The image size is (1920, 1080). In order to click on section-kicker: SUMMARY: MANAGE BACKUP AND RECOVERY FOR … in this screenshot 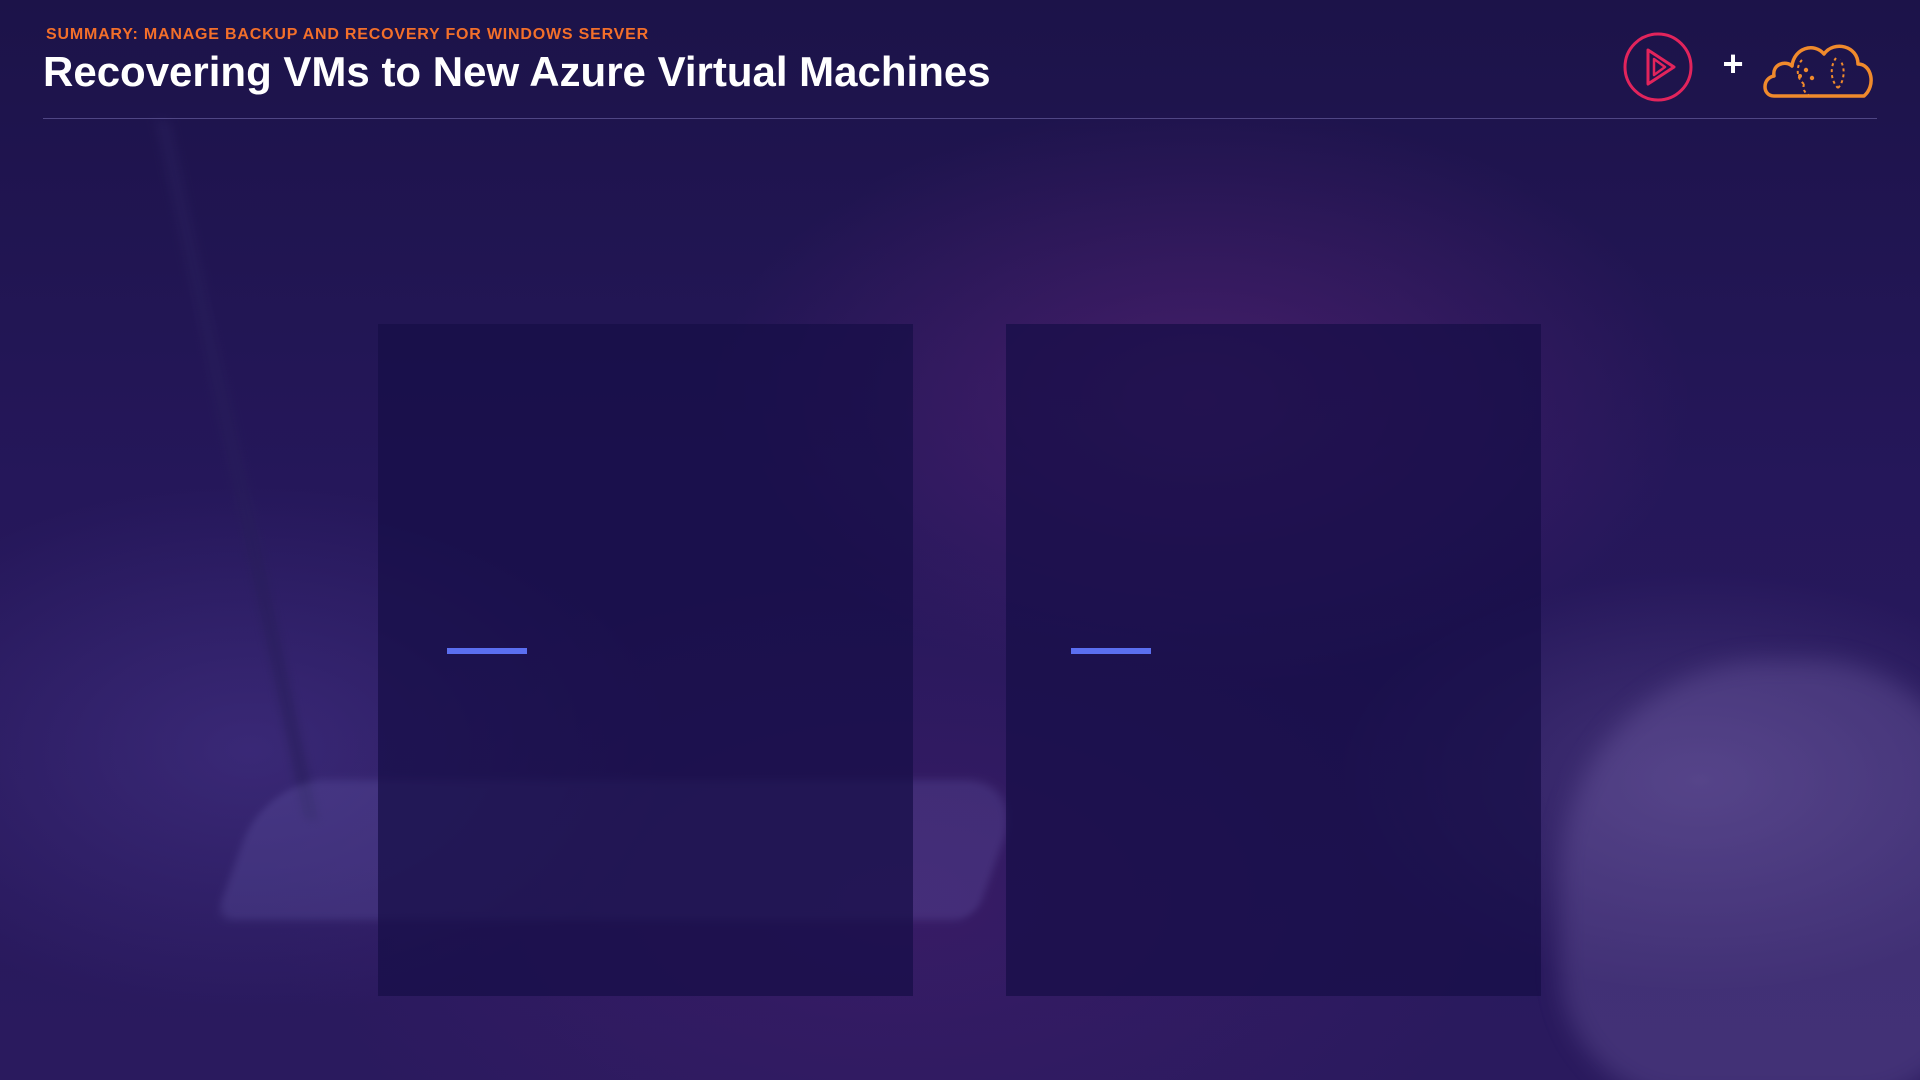, I will do `click(347, 34)`.